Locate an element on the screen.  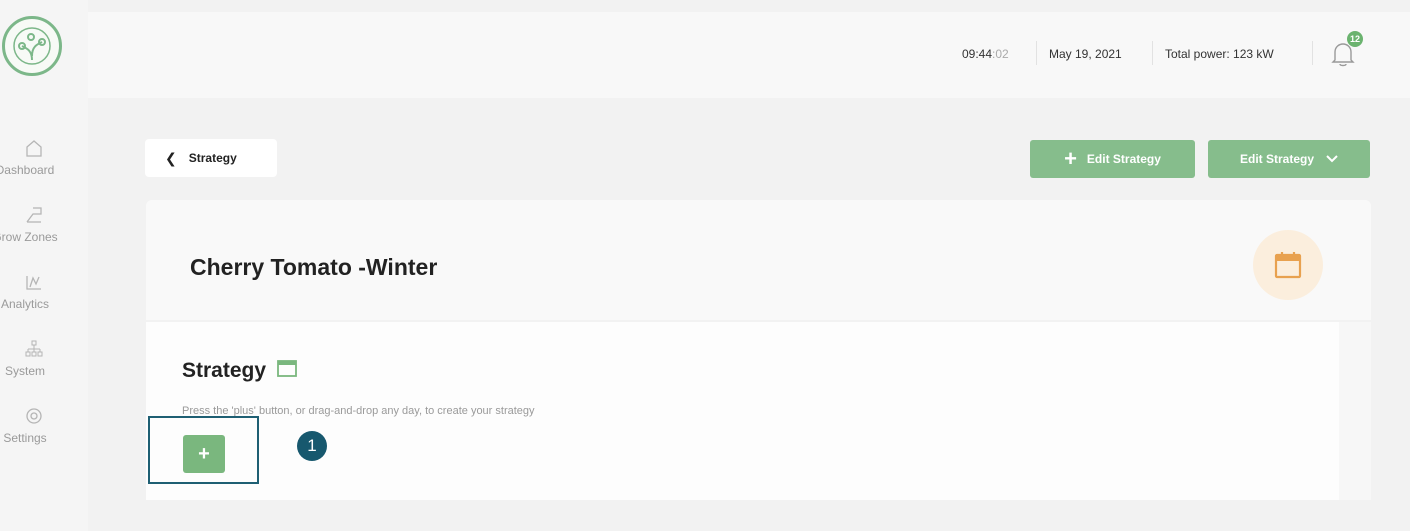
current-date: May 19, 2021 is located at coordinates (1085, 54).